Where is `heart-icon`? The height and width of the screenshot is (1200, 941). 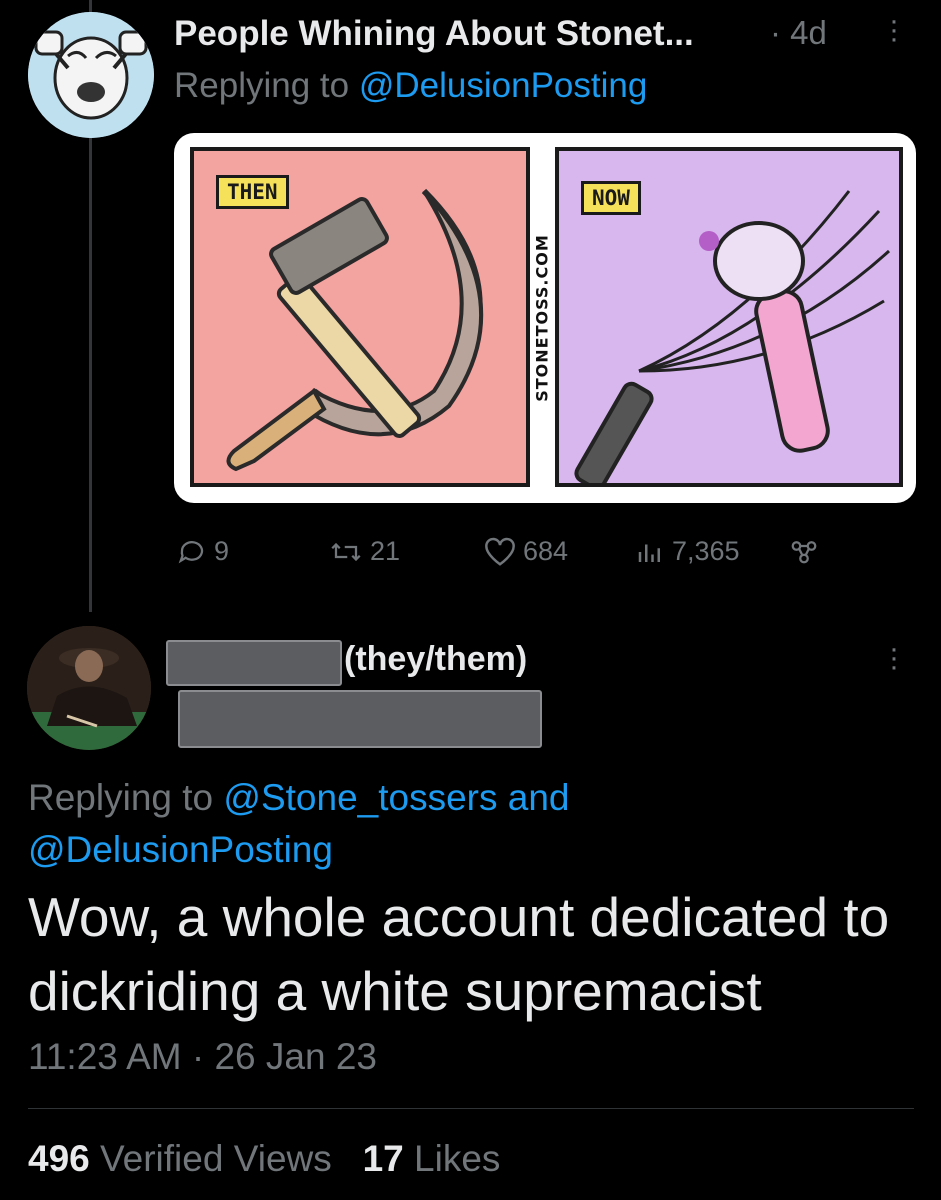 heart-icon is located at coordinates (500, 551).